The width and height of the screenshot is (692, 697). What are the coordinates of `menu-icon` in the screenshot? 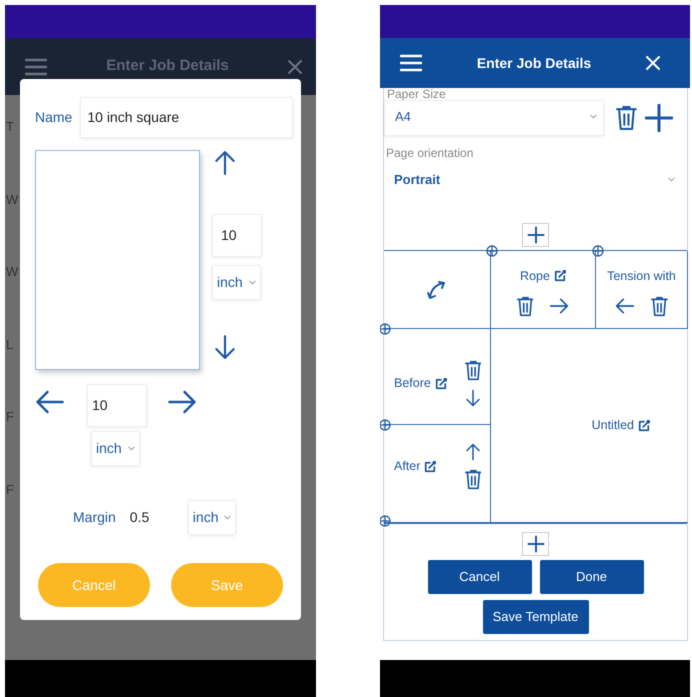 It's located at (36, 67).